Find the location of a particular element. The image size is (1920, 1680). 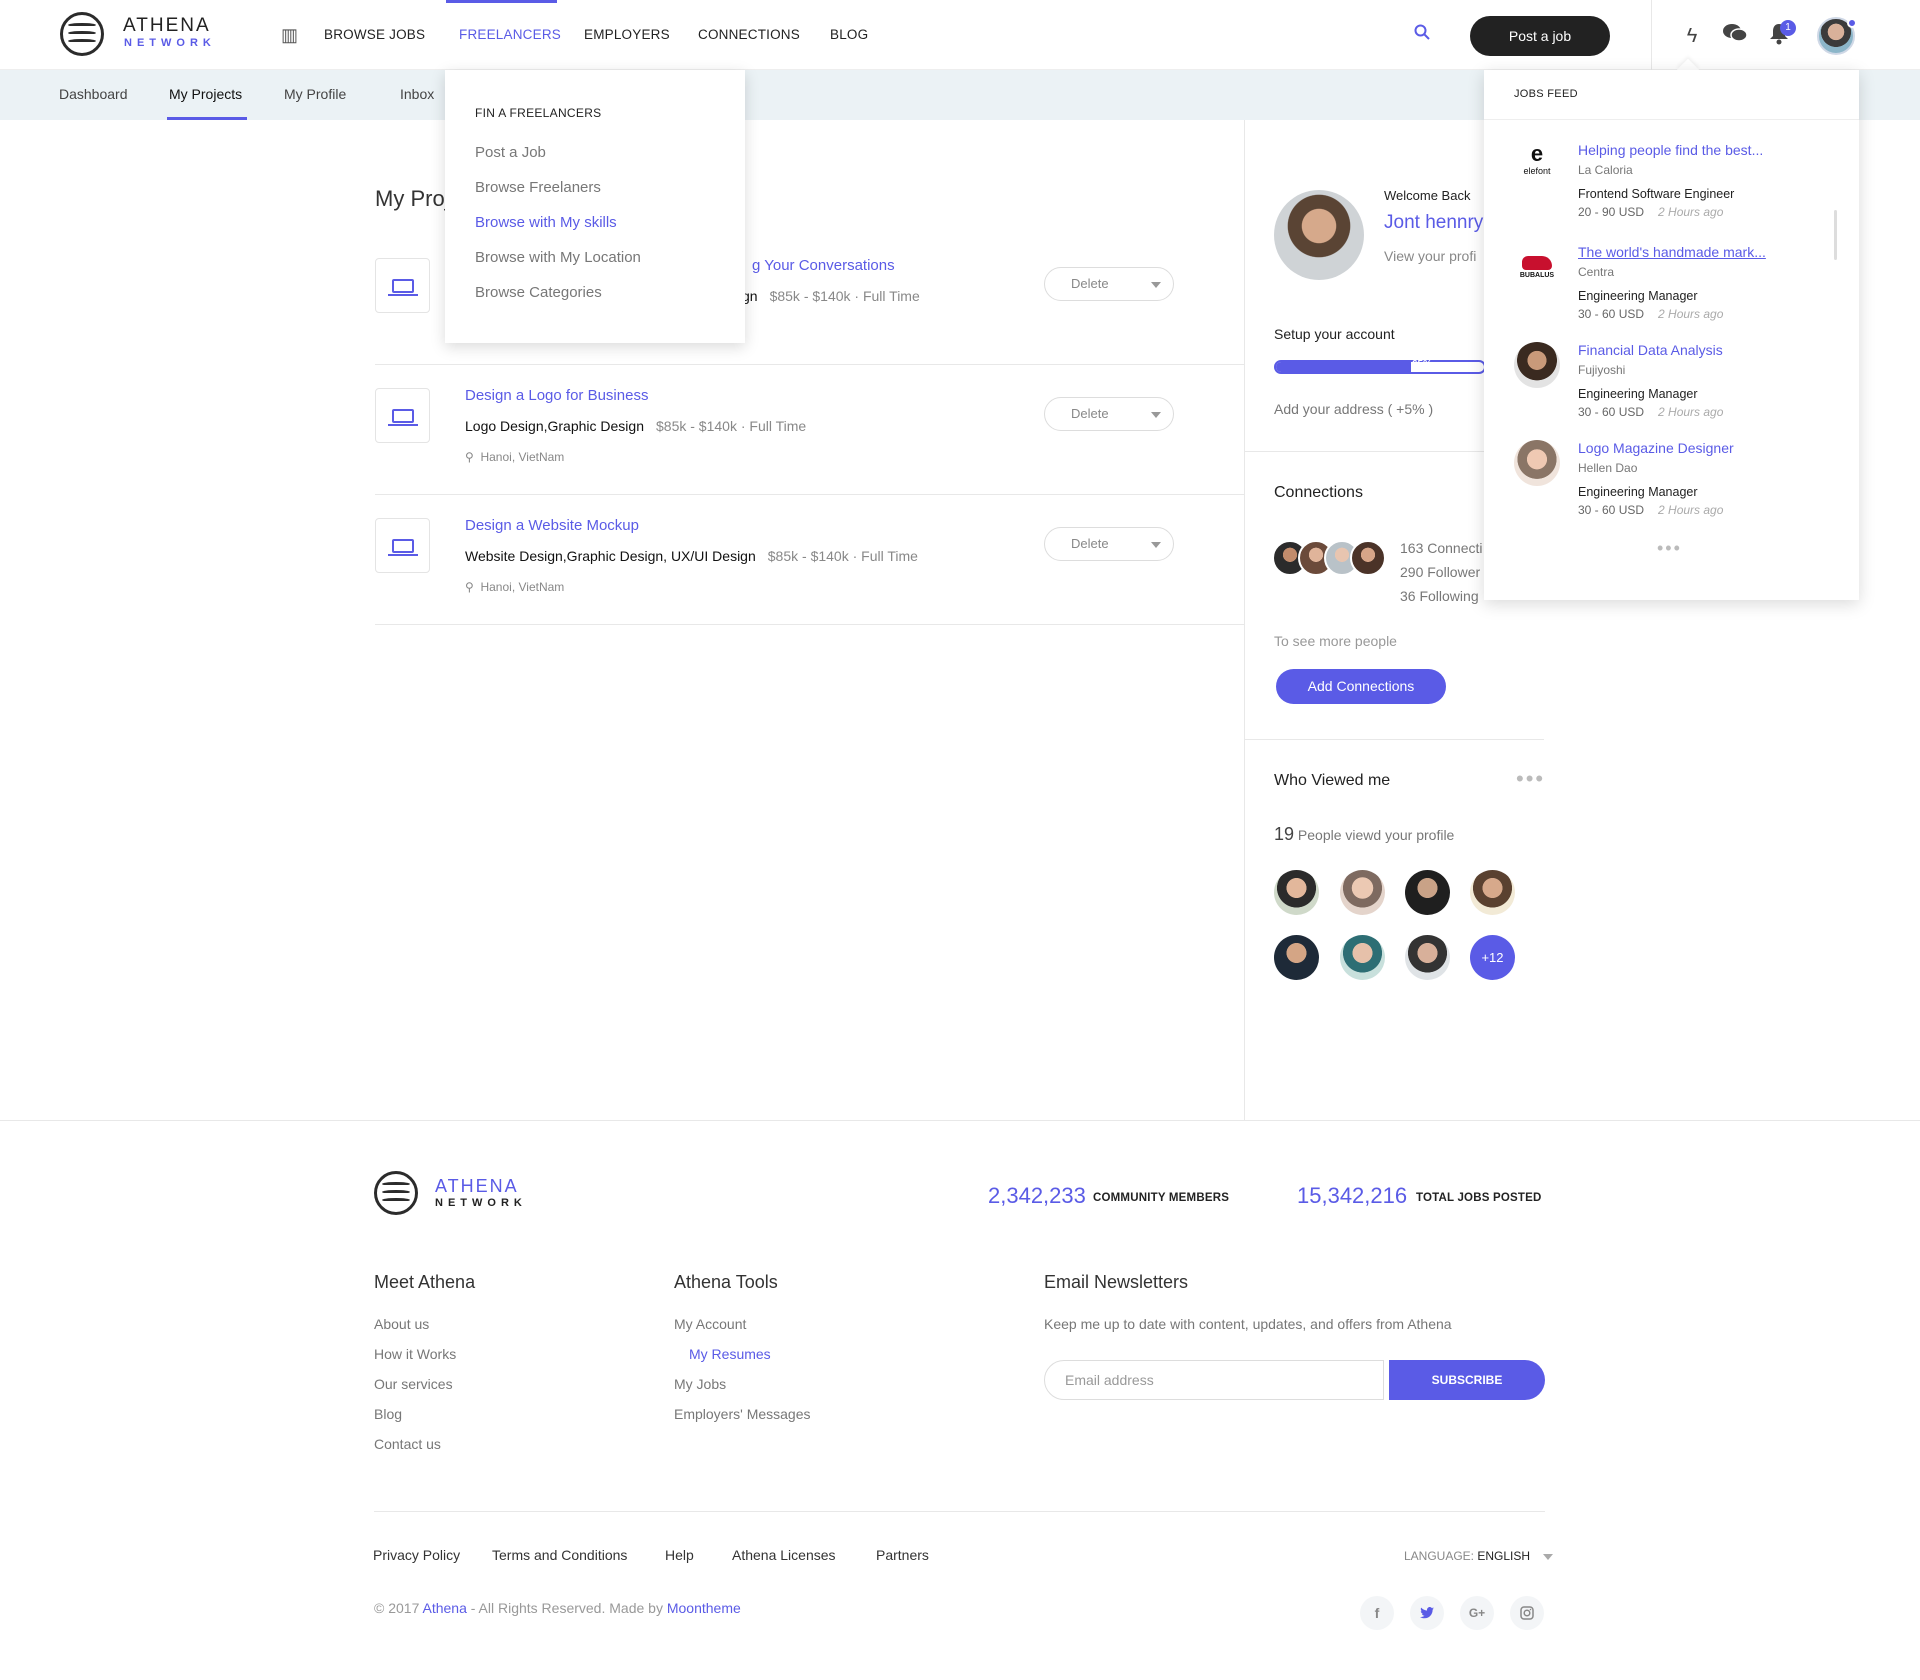

athena-tools-title: Athena Tools is located at coordinates (726, 1282).